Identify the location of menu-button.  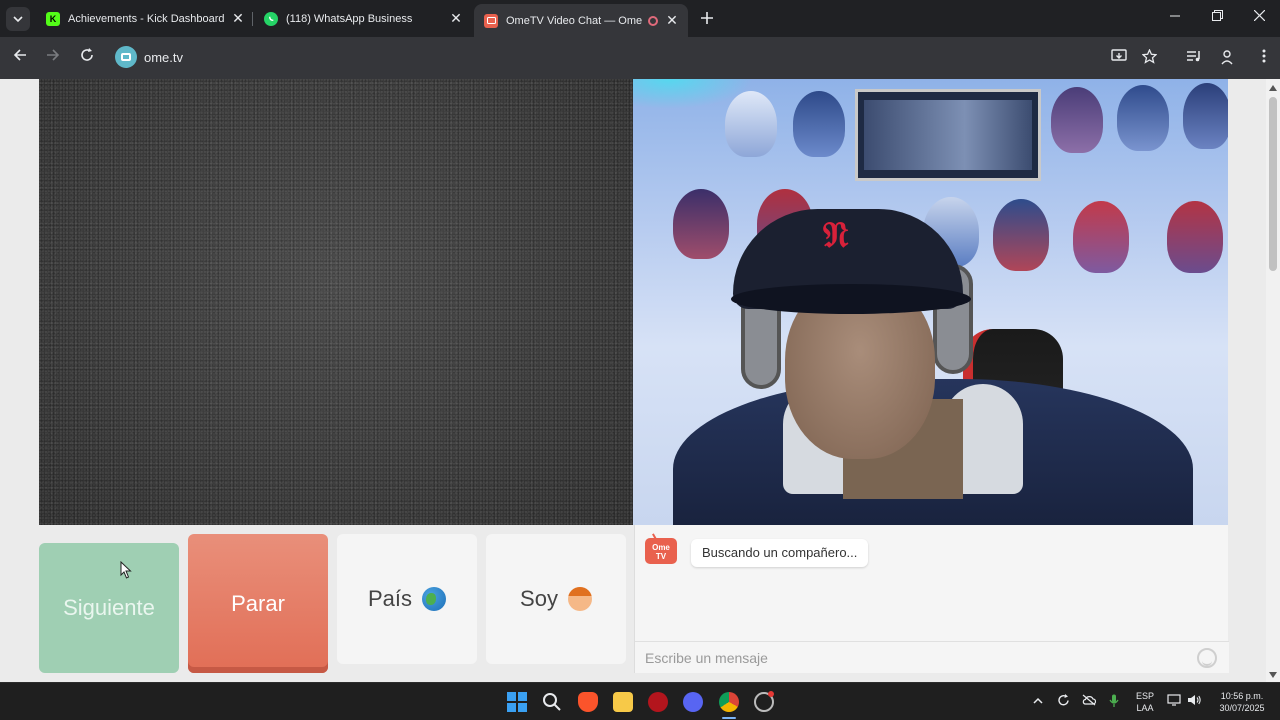
(1264, 58).